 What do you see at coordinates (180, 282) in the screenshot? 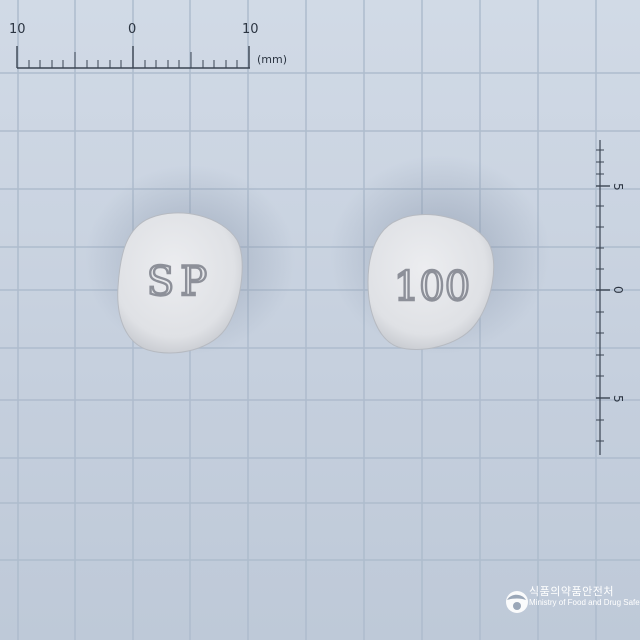
I see `tablet-left-imprint: SP` at bounding box center [180, 282].